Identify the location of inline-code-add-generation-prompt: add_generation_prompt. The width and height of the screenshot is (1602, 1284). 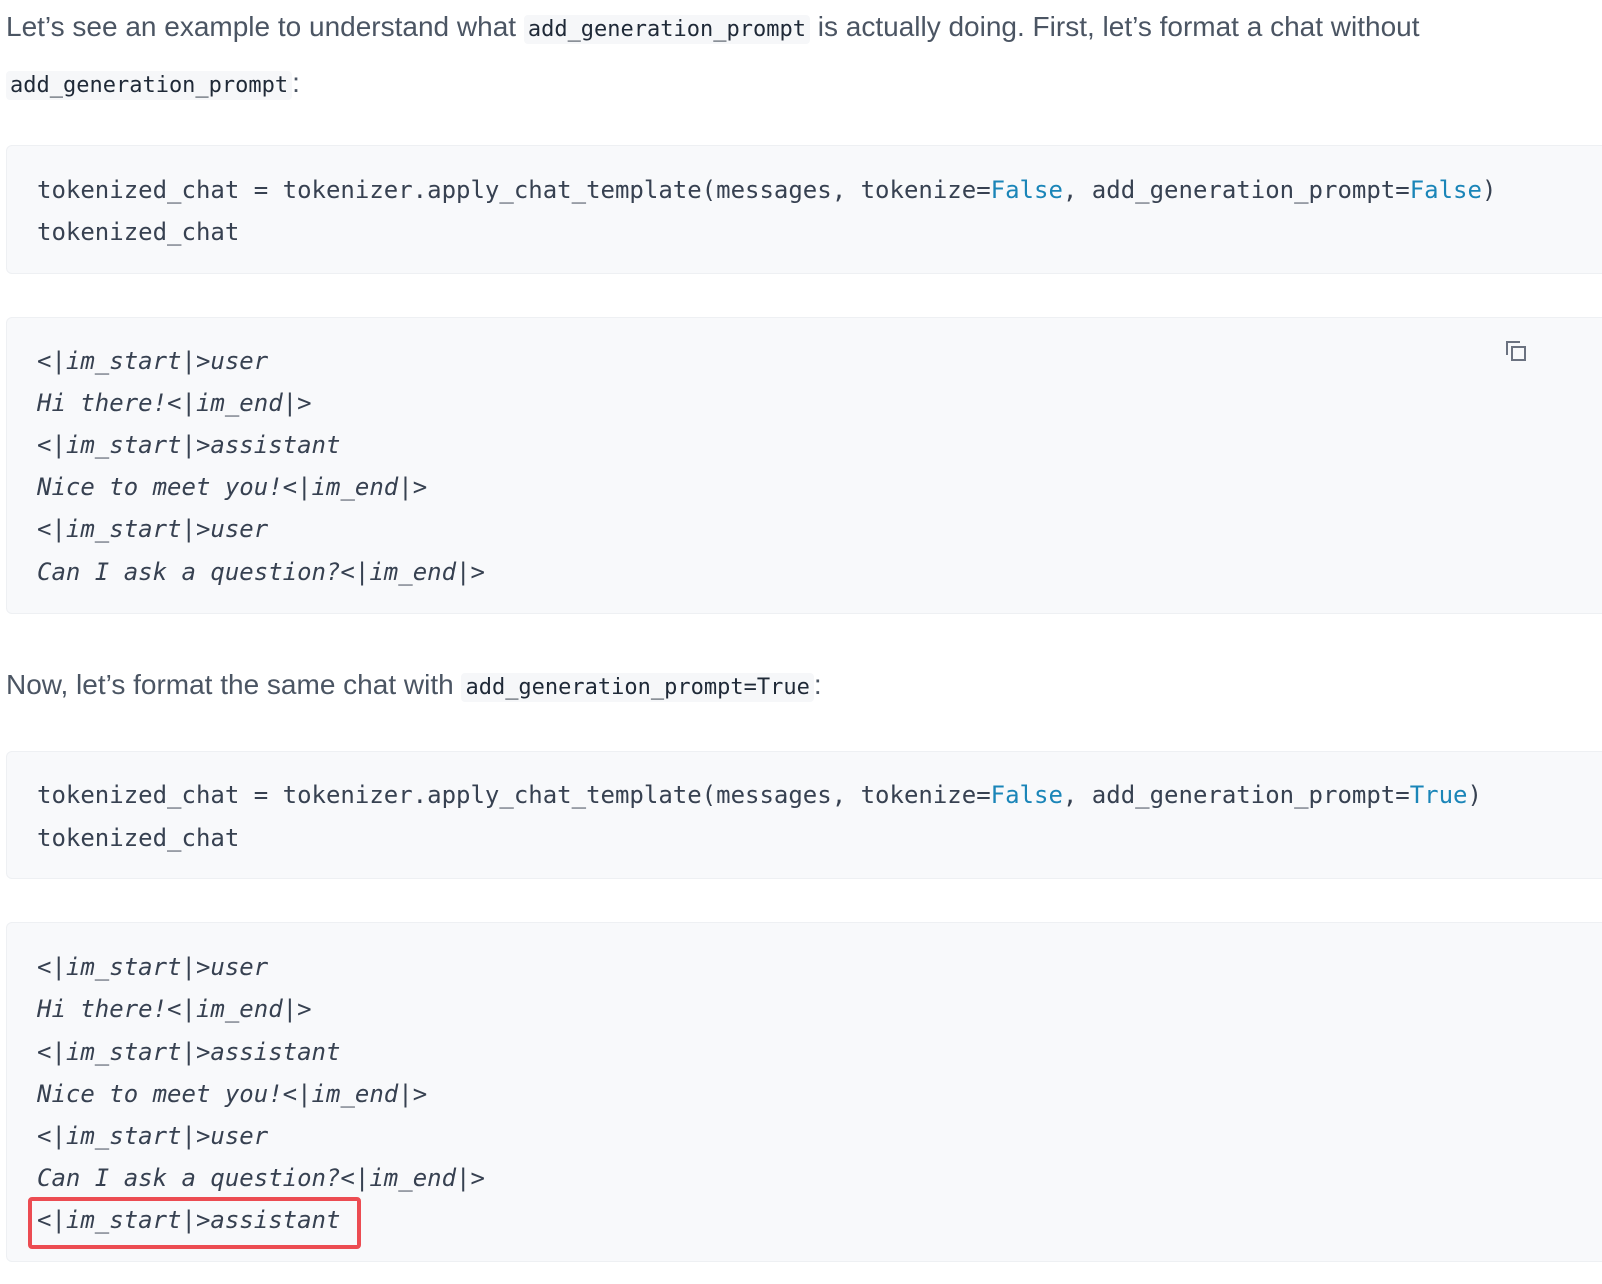
(666, 29).